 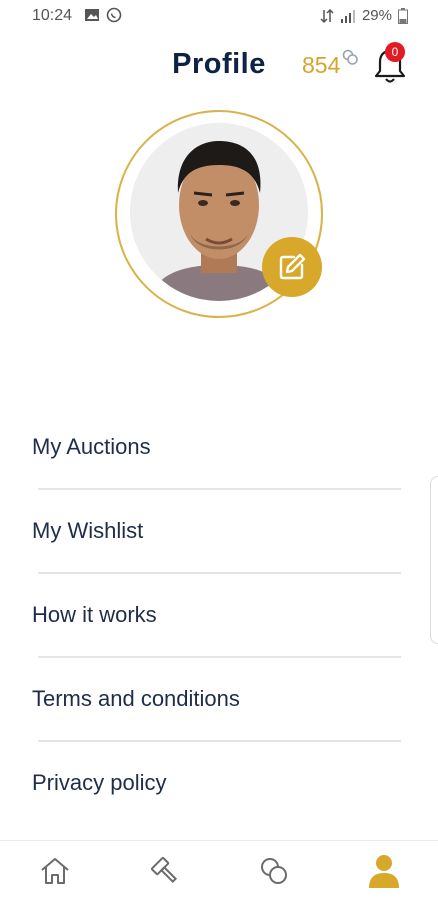 I want to click on menu-item-label: Terms and conditions, so click(x=136, y=698).